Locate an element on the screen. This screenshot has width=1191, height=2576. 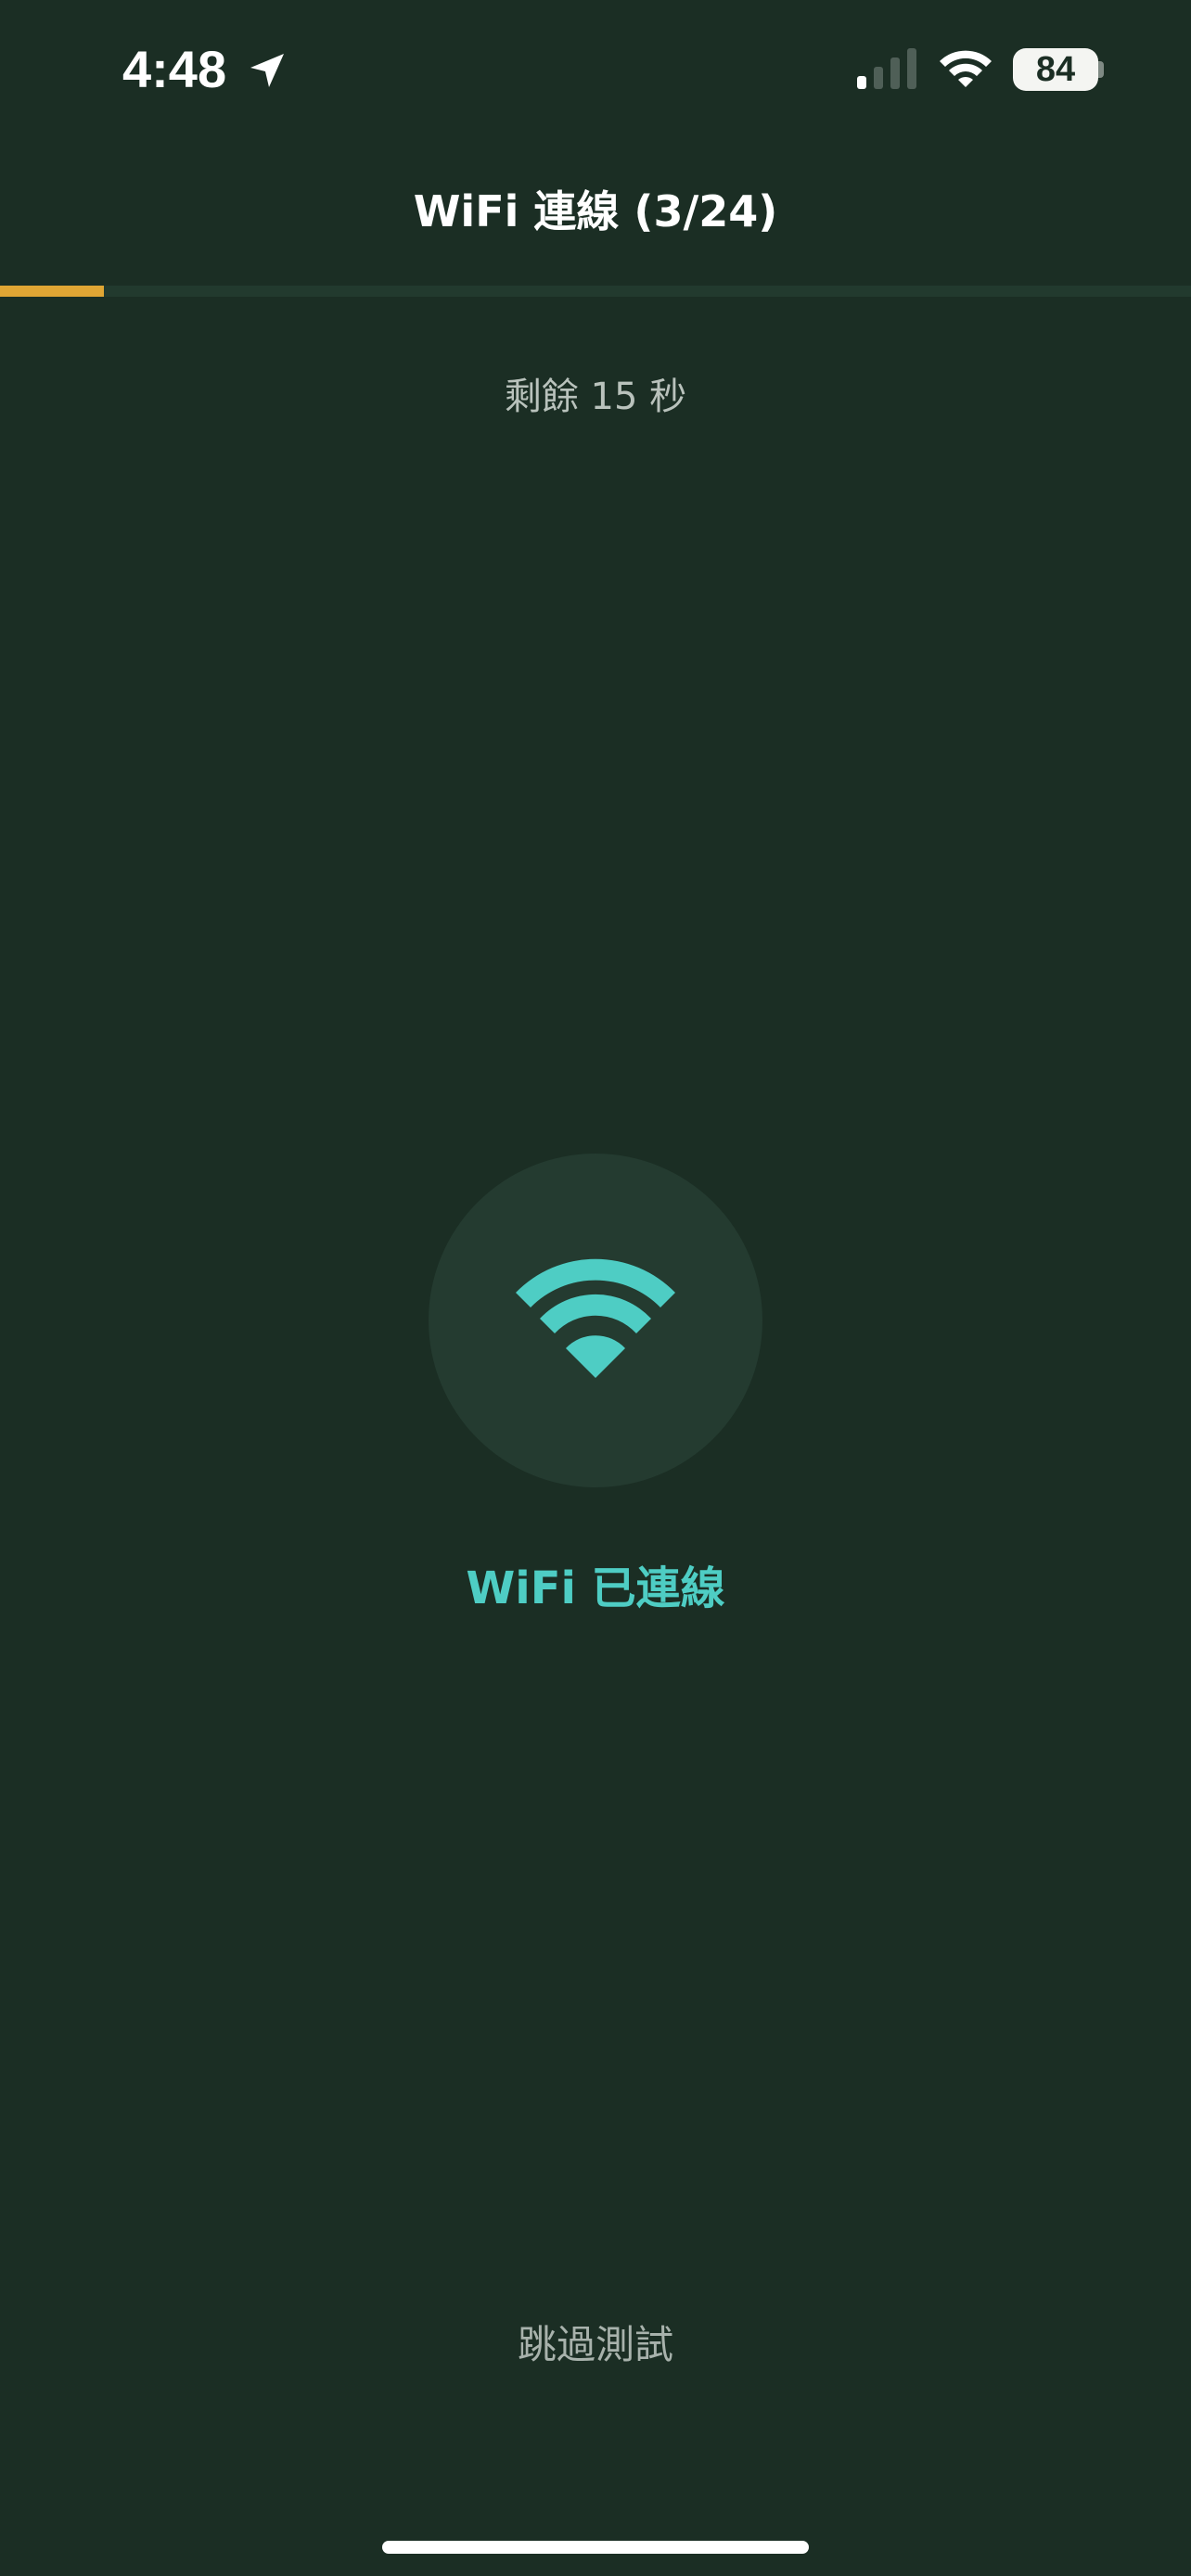
countdown-text: 剩餘 15 秒 is located at coordinates (595, 397).